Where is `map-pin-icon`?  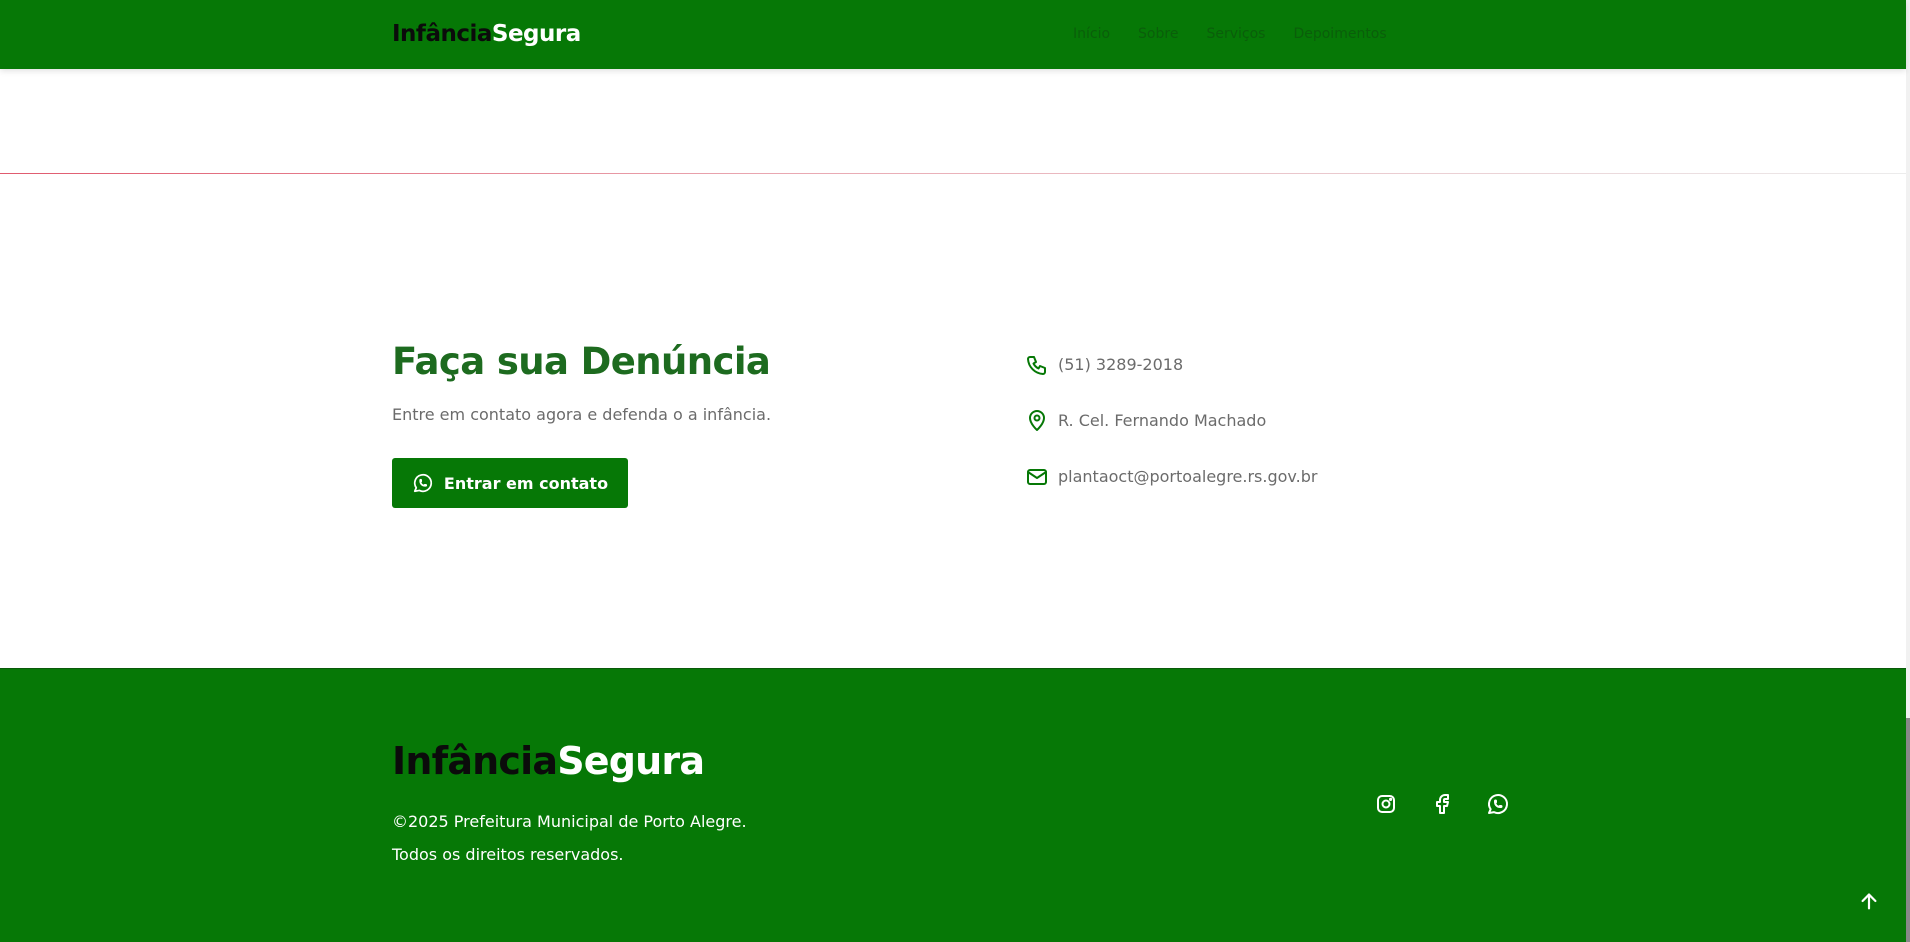 map-pin-icon is located at coordinates (1037, 421).